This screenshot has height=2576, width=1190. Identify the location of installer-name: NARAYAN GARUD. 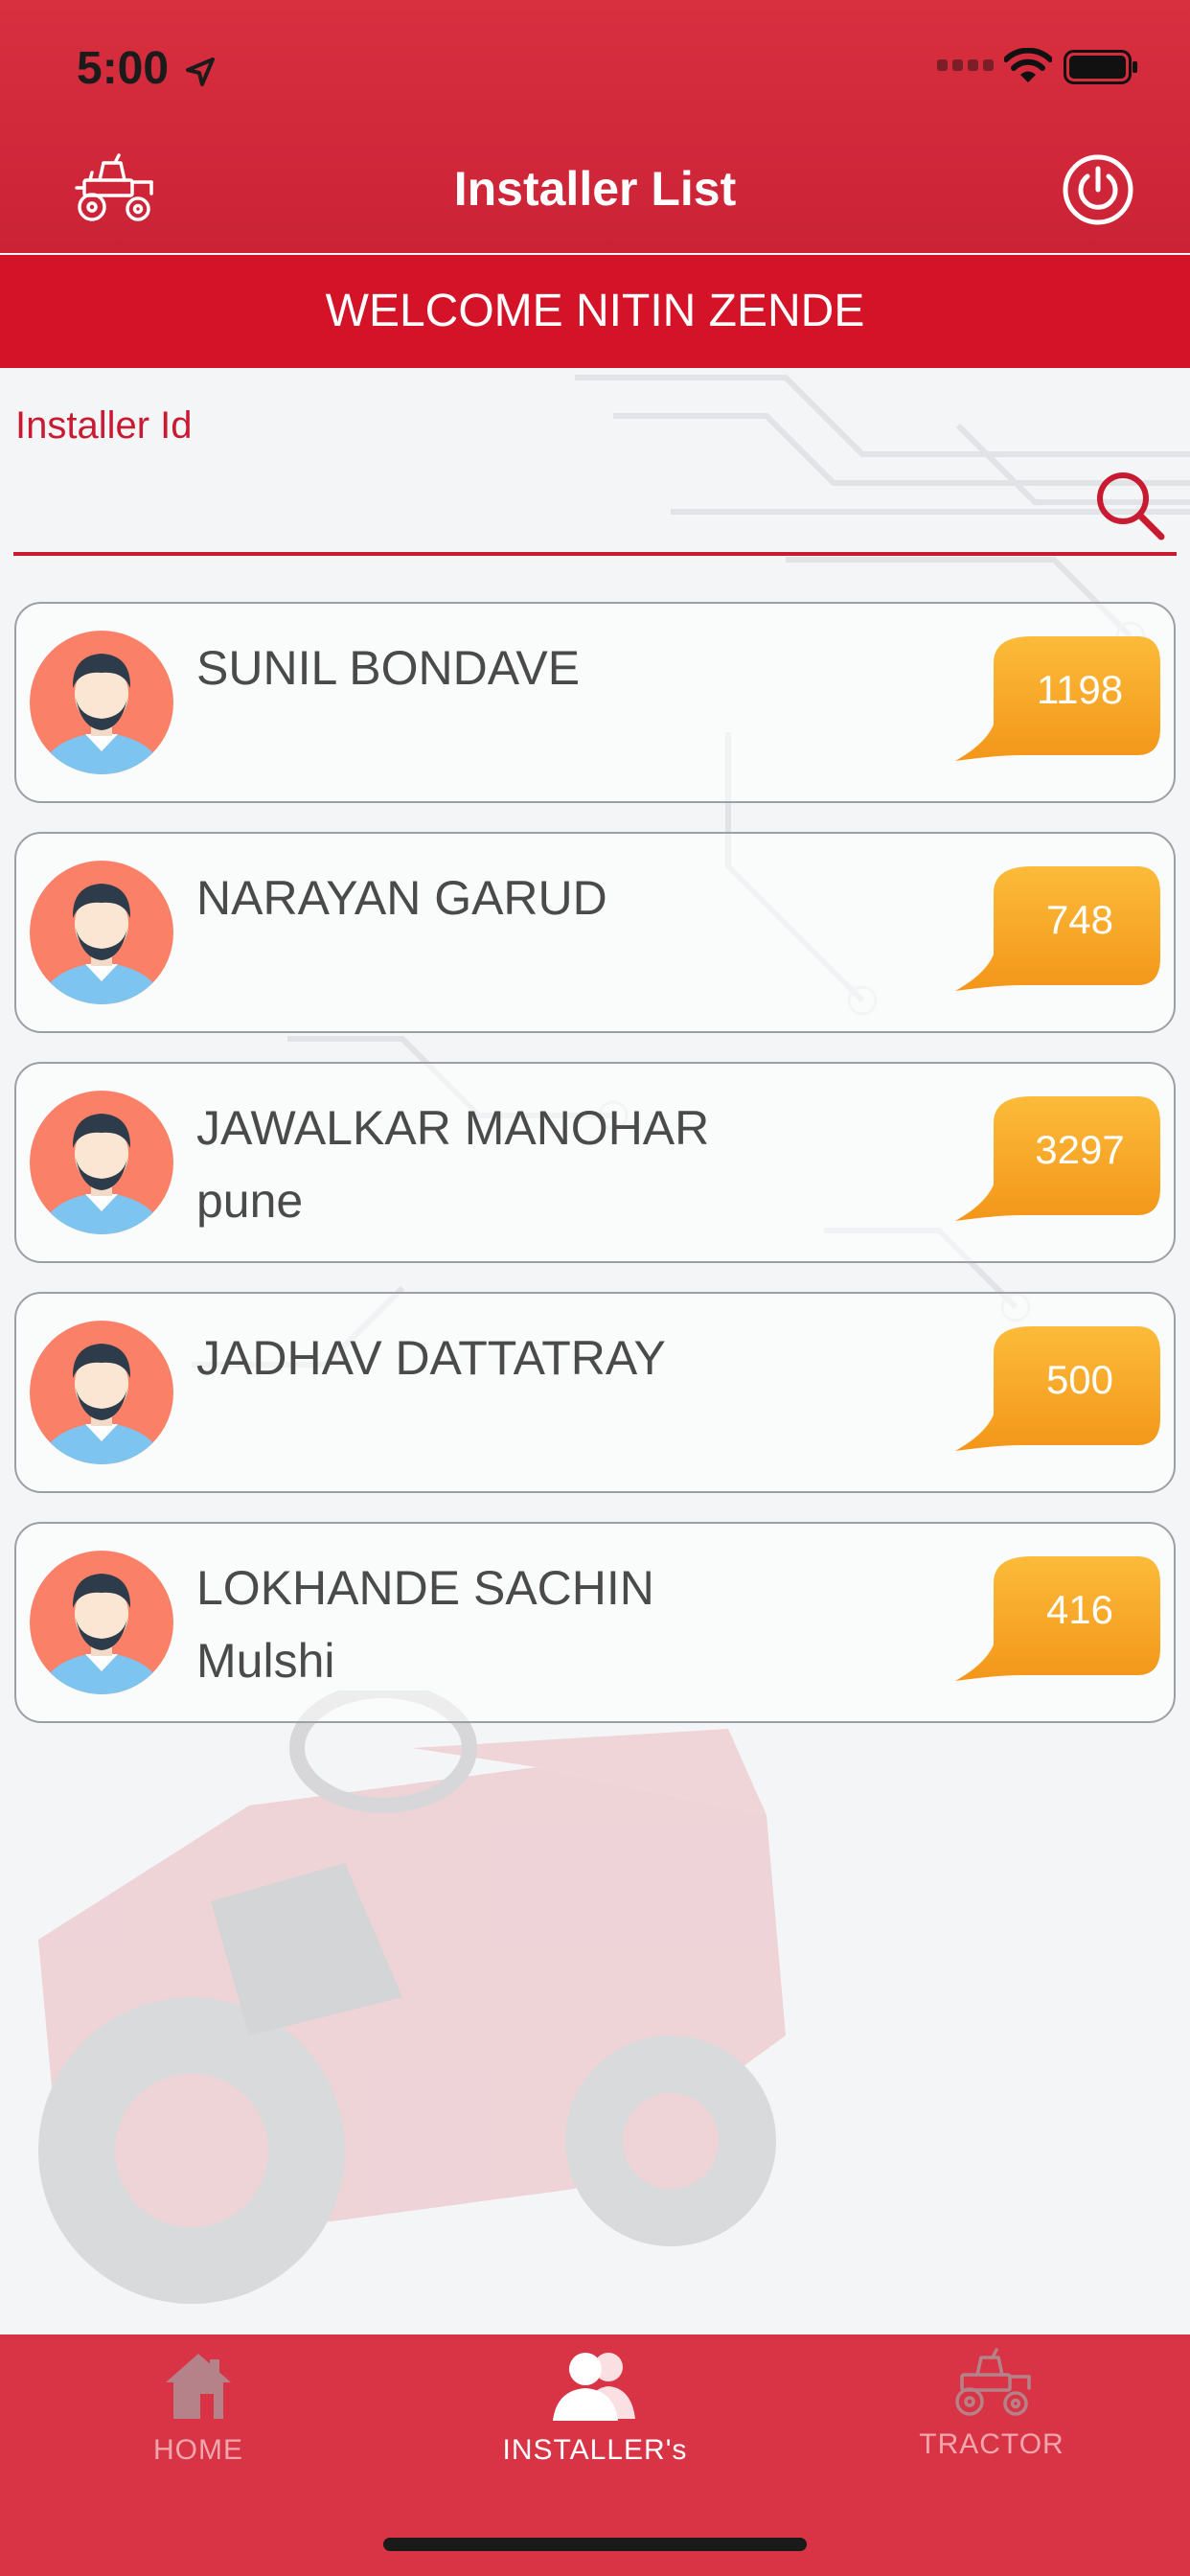
(402, 898).